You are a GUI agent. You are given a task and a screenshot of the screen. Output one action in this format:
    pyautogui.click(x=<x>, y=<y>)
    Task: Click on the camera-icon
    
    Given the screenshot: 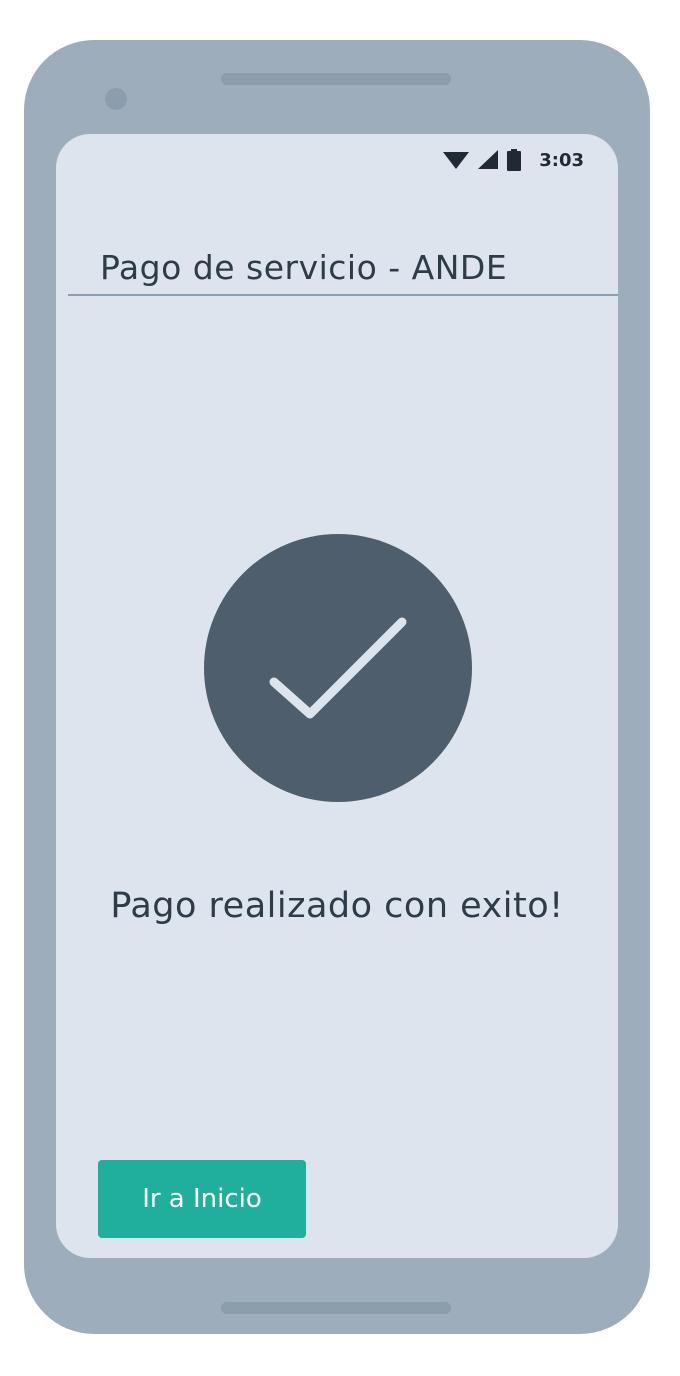 What is the action you would take?
    pyautogui.click(x=116, y=99)
    